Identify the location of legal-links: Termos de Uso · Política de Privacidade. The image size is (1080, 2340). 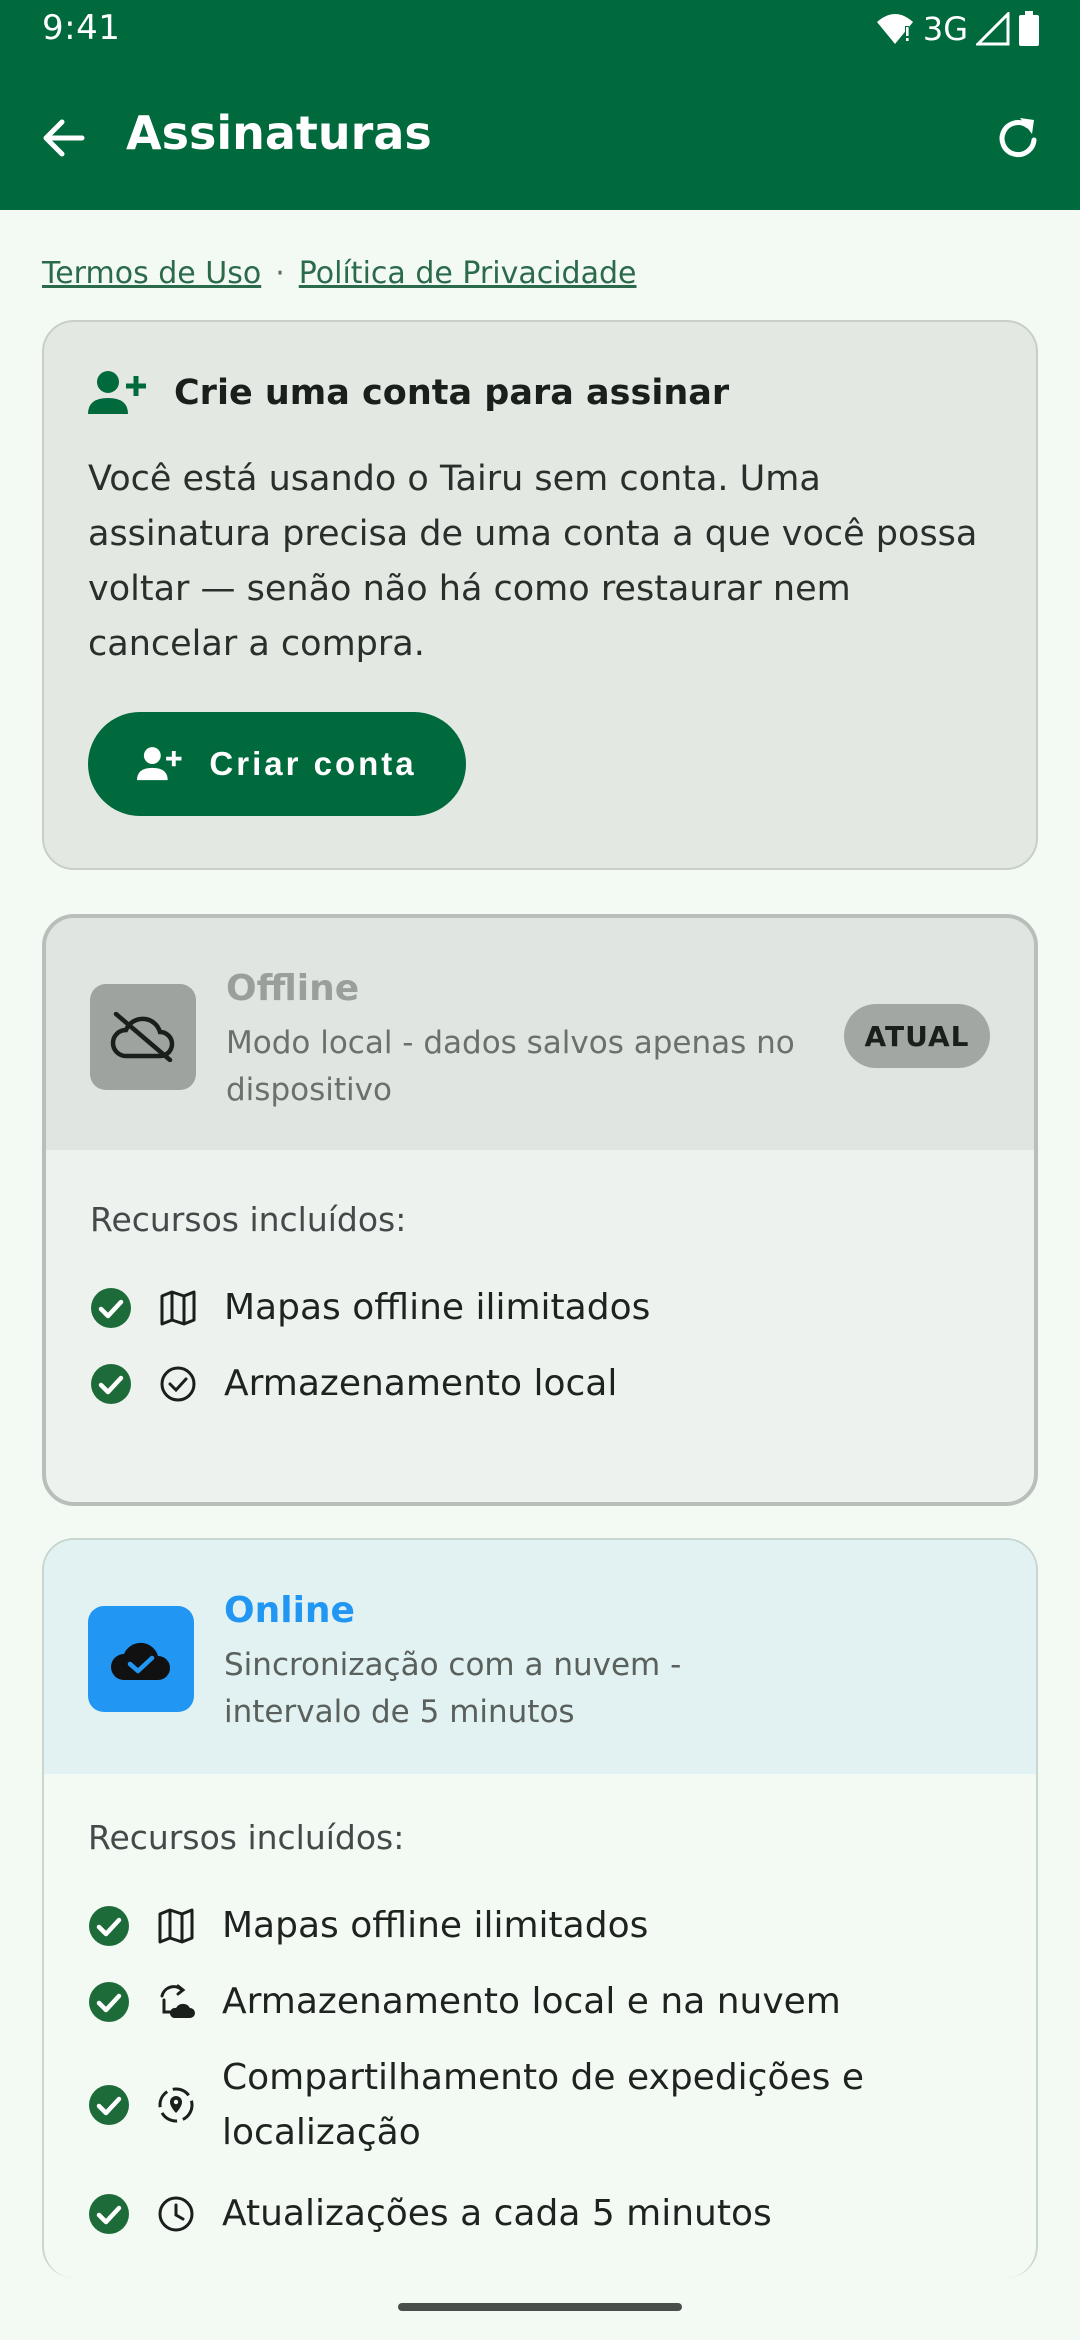
(339, 273).